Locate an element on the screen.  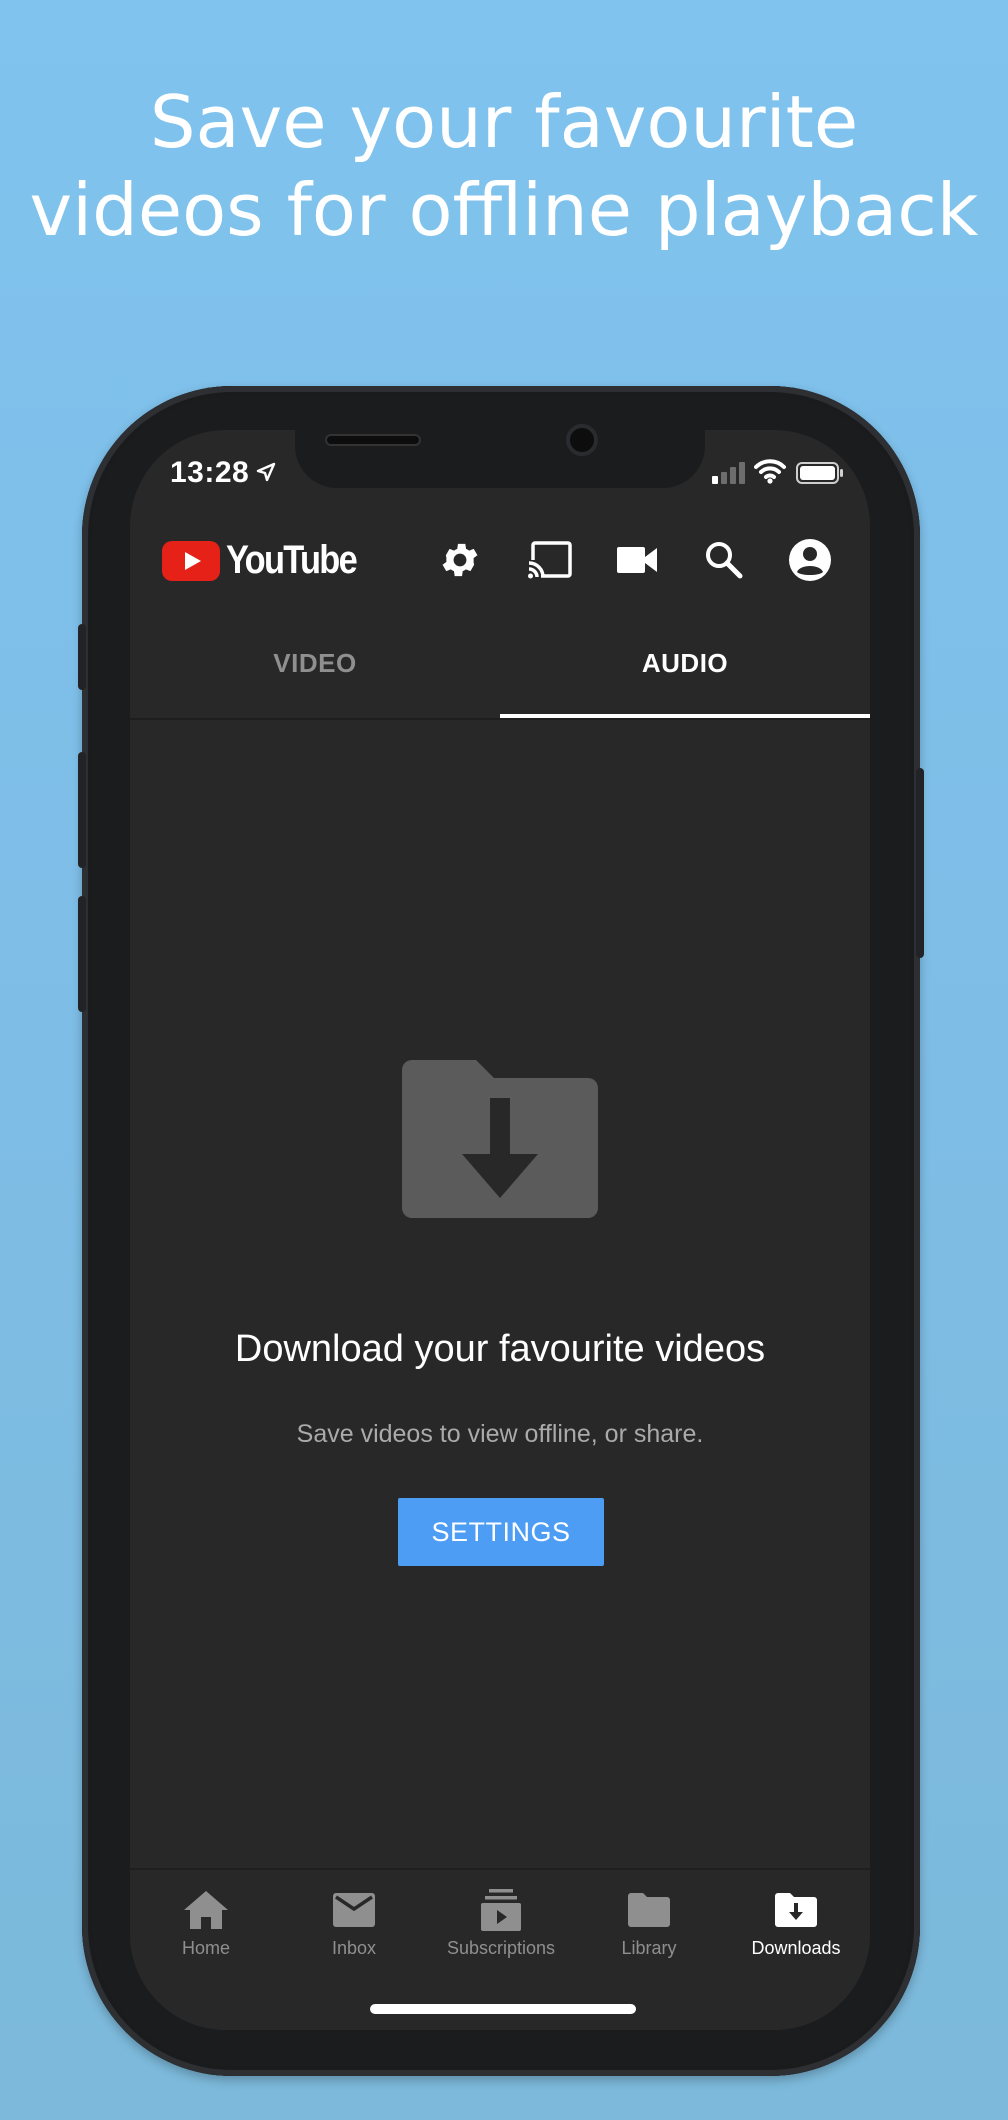
home-icon is located at coordinates (206, 1910).